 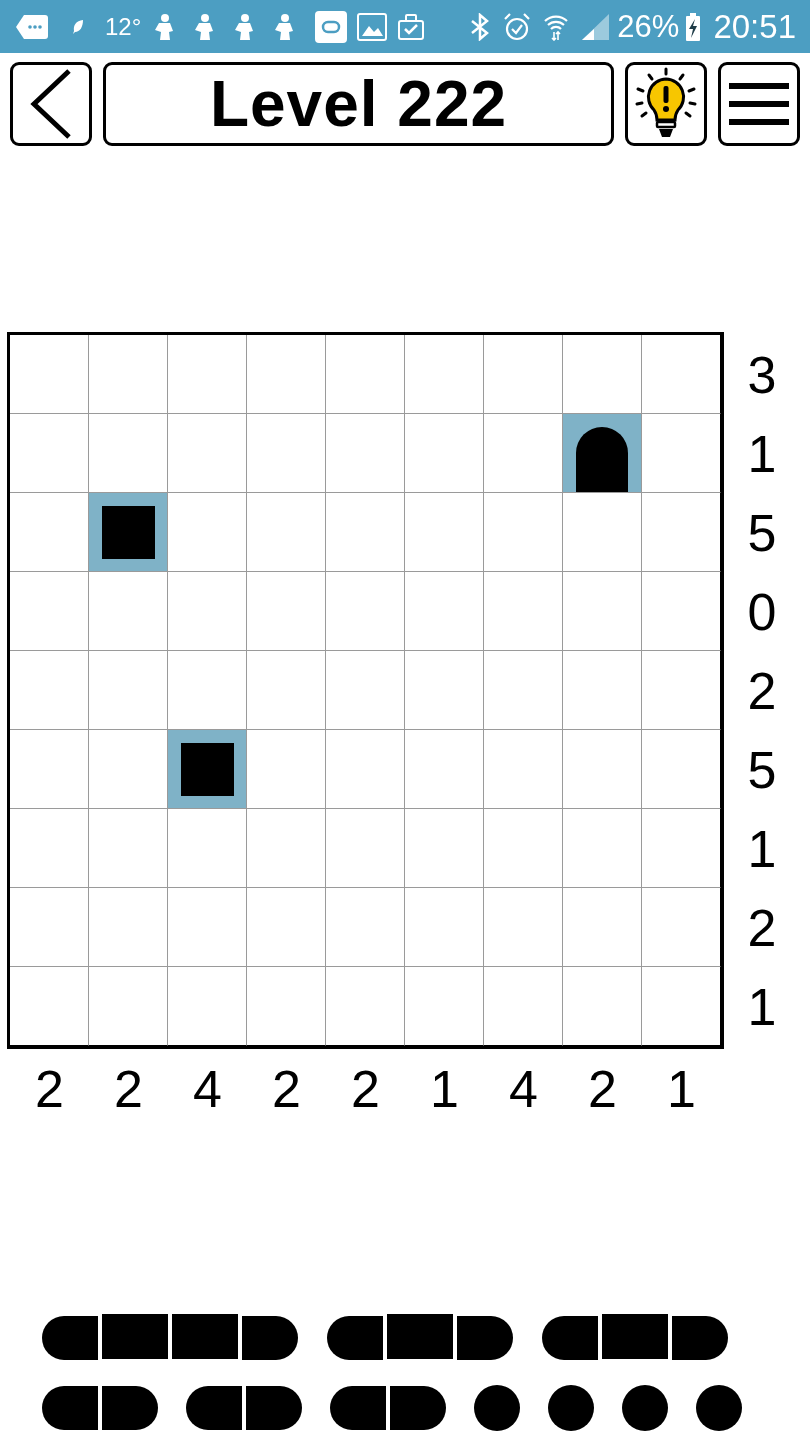 I want to click on signal-icon, so click(x=596, y=26).